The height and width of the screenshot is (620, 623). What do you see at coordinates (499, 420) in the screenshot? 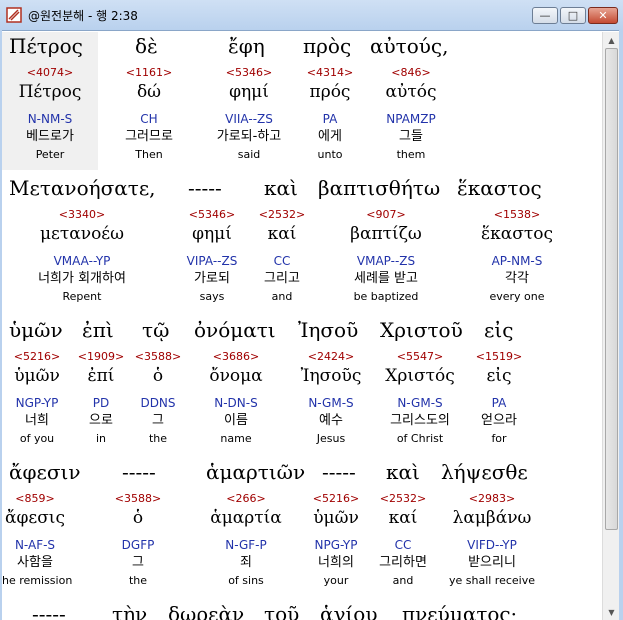
I see `word-korean: 얻으라` at bounding box center [499, 420].